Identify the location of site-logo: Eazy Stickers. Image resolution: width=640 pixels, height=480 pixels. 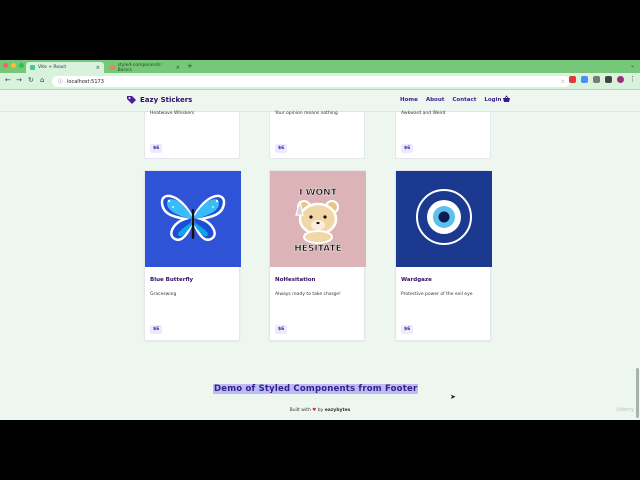
(159, 100).